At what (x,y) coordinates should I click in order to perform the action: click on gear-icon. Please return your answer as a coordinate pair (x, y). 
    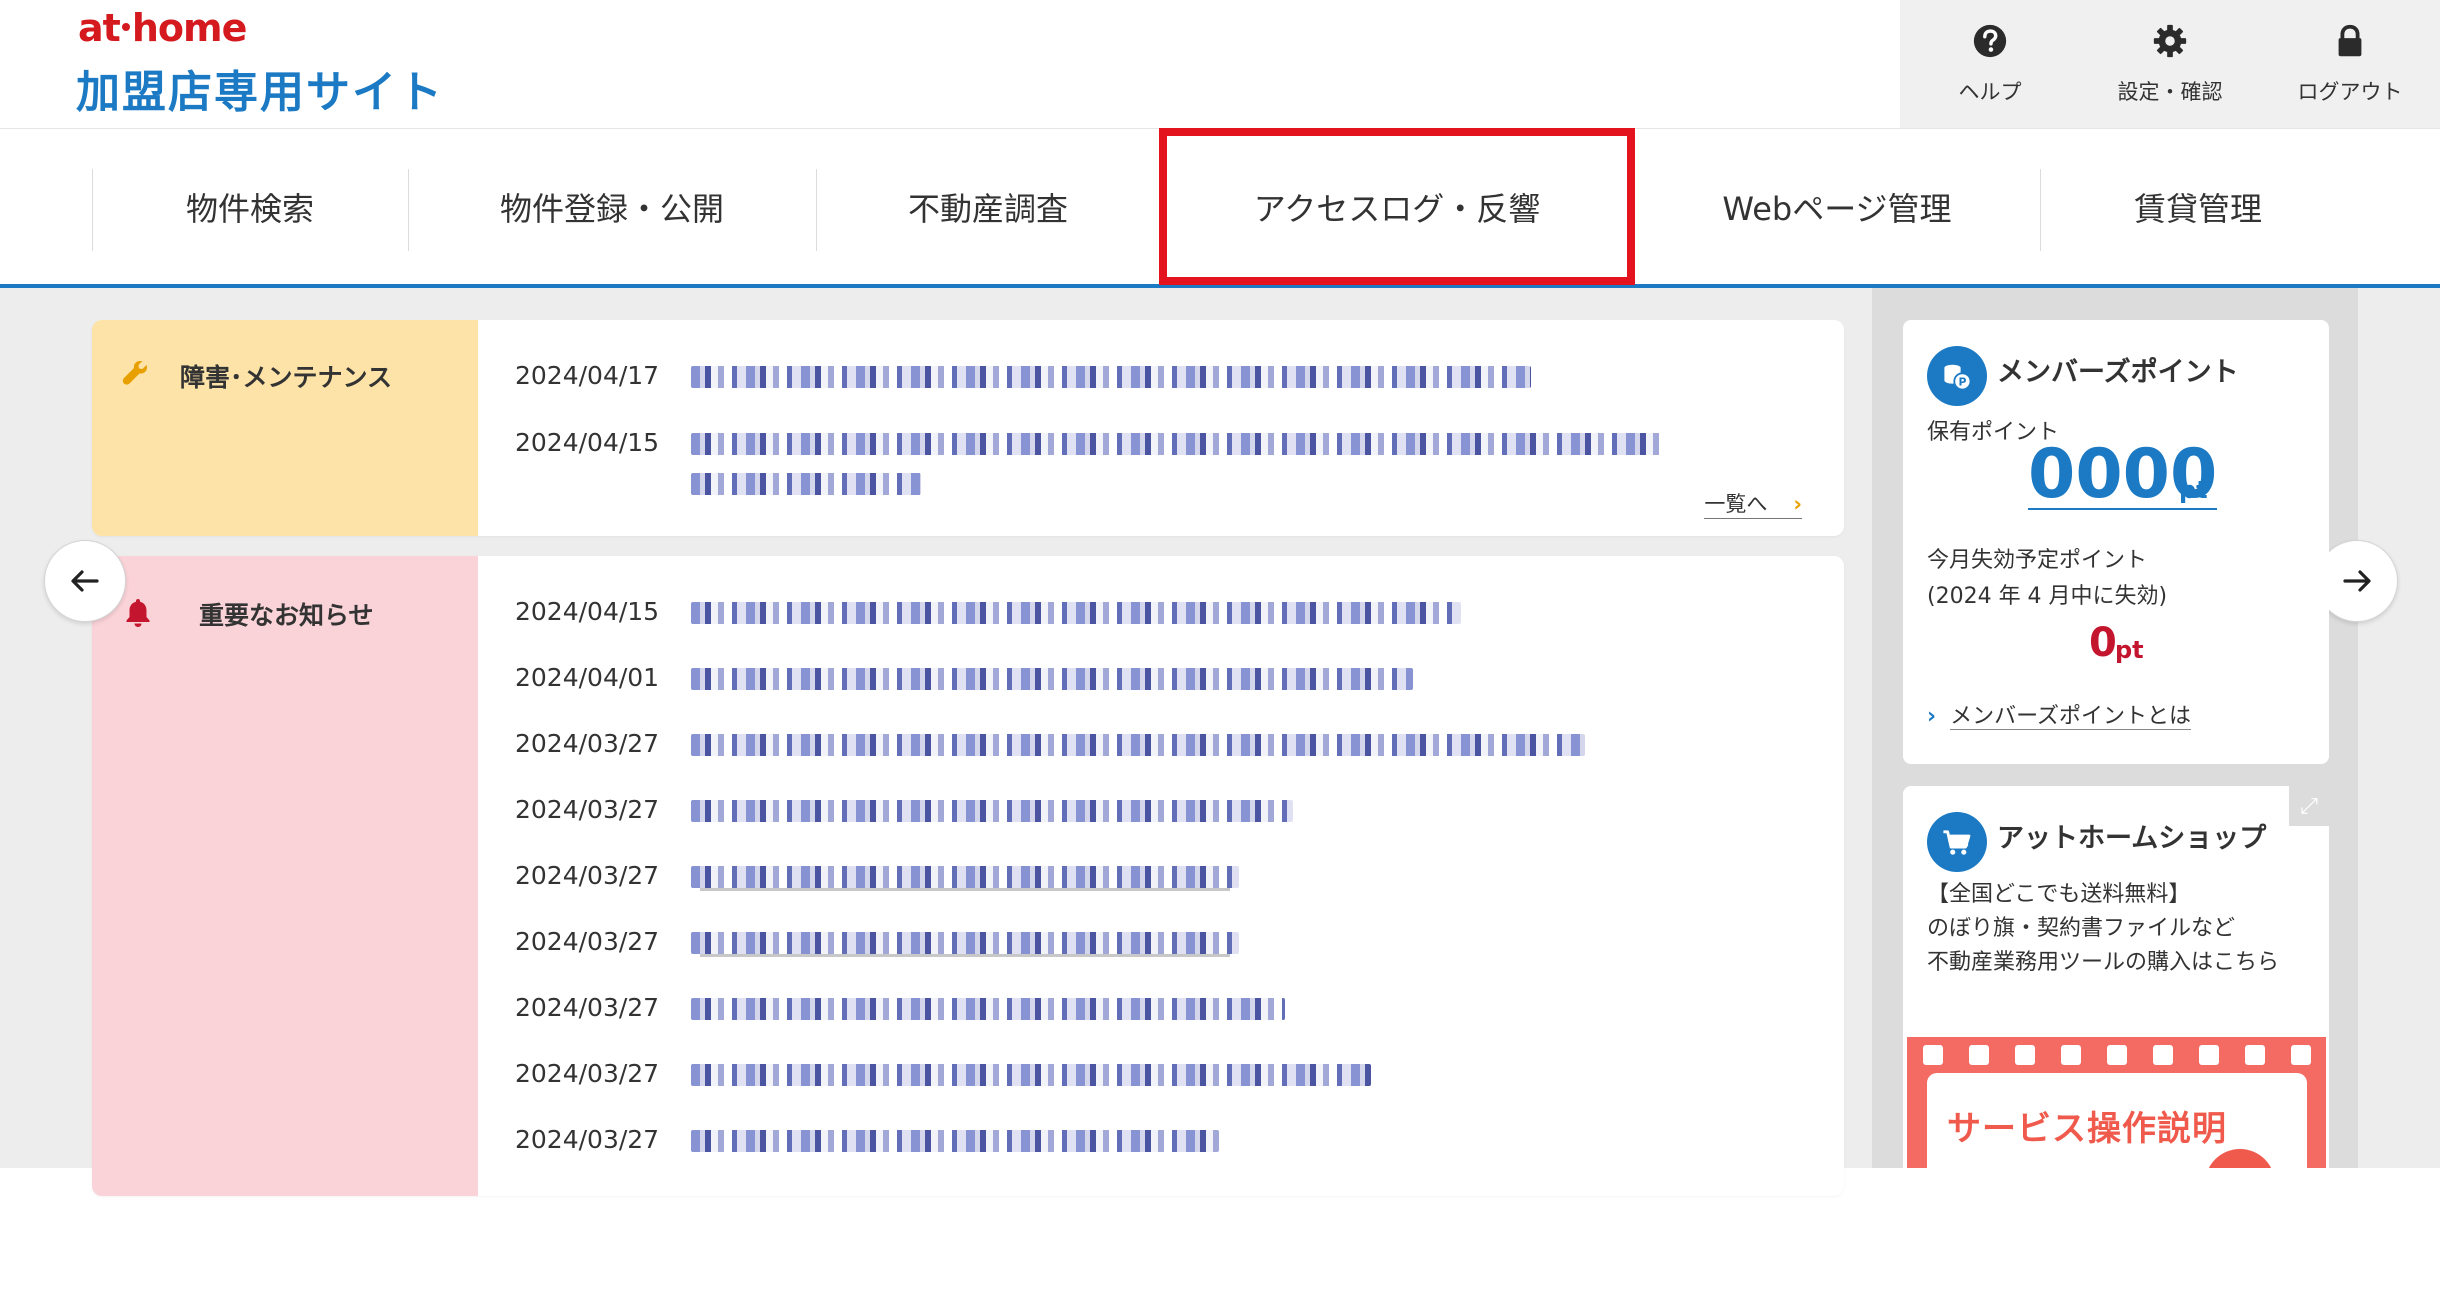
    Looking at the image, I should click on (2170, 41).